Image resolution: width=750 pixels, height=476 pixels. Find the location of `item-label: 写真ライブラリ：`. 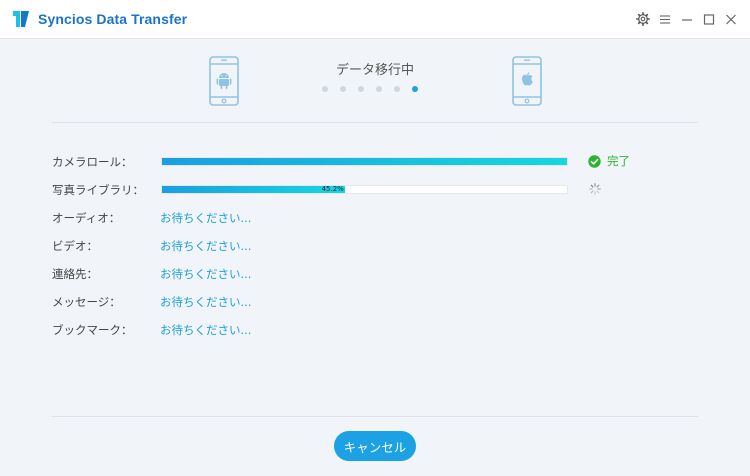

item-label: 写真ライブラリ： is located at coordinates (98, 190).